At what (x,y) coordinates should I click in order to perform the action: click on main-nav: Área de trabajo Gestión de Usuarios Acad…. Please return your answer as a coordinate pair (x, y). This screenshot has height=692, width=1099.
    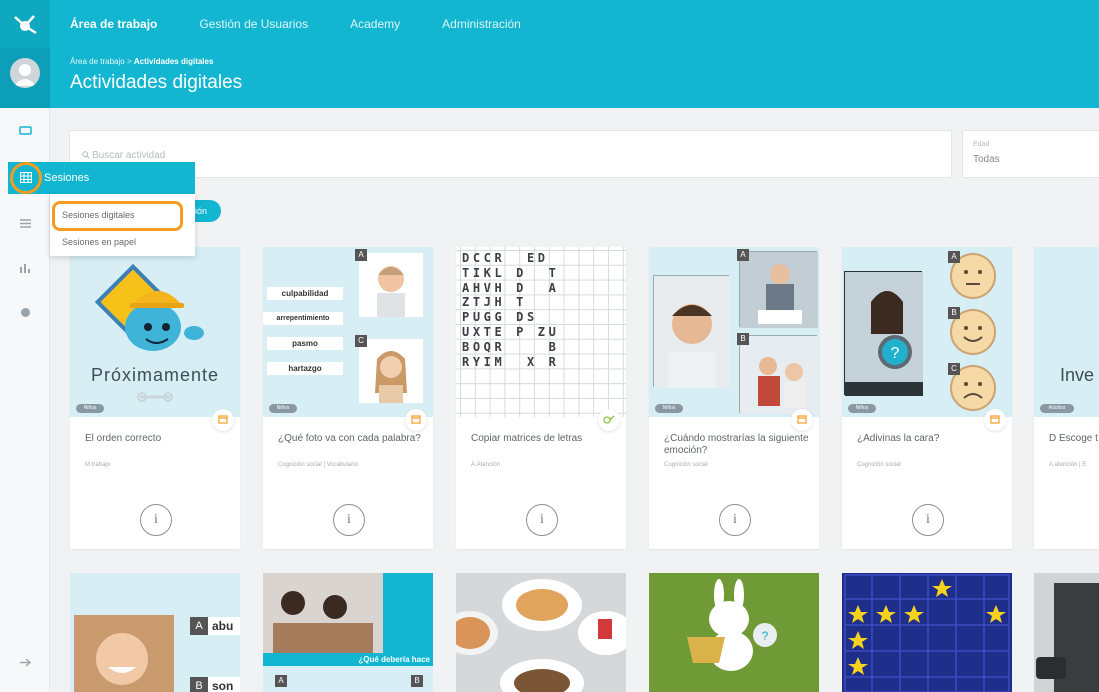
    Looking at the image, I should click on (295, 24).